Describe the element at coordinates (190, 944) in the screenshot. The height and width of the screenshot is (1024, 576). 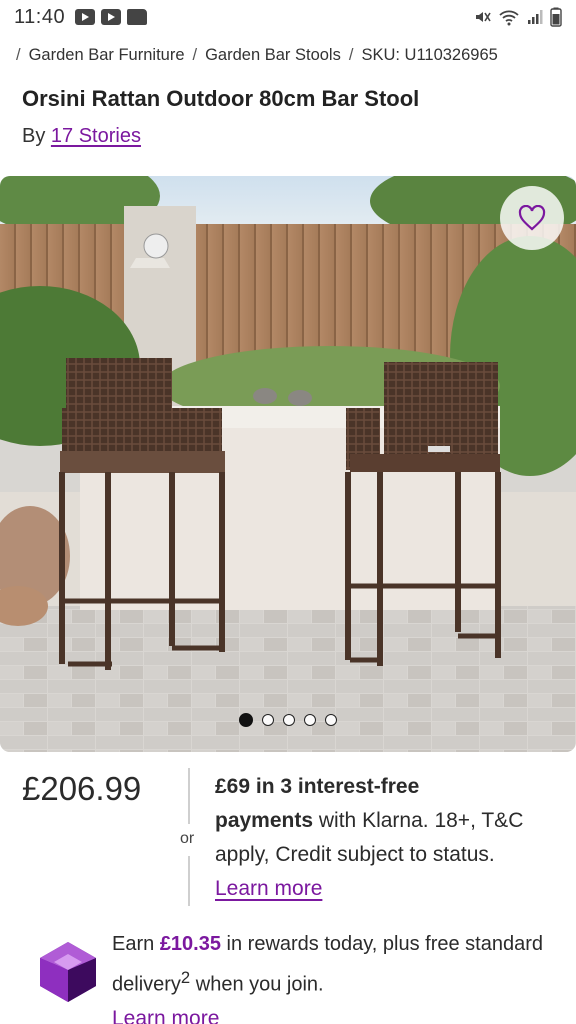
I see `rewards-amount: £10.35` at that location.